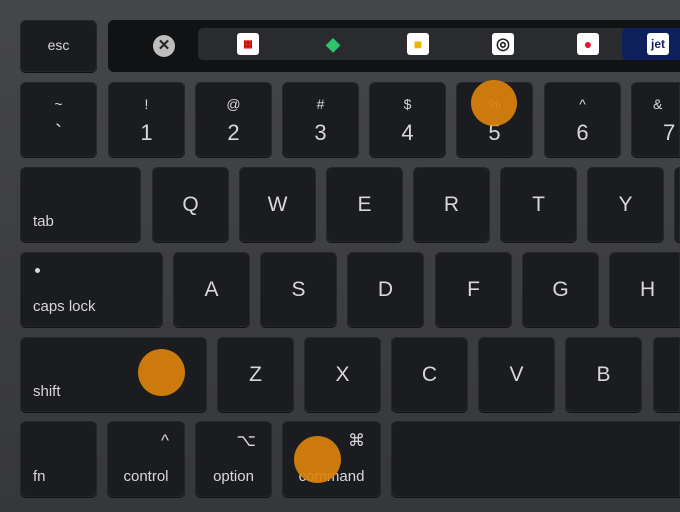  Describe the element at coordinates (538, 204) in the screenshot. I see `key-t: T` at that location.